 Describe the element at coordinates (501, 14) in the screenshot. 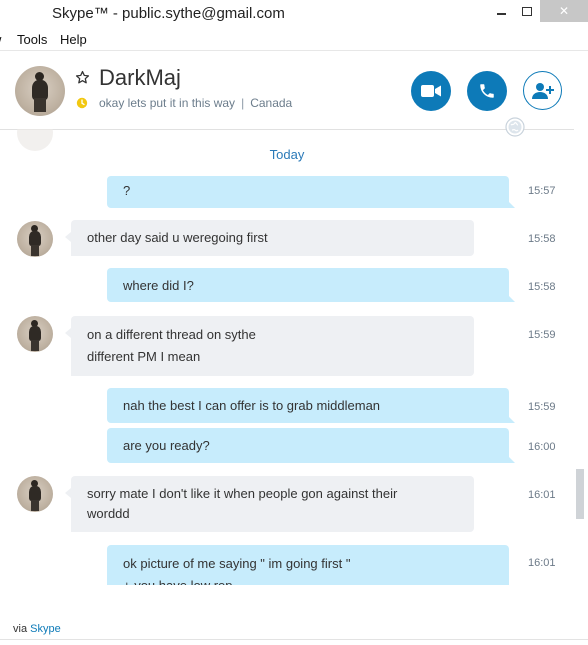

I see `minimize-icon` at that location.